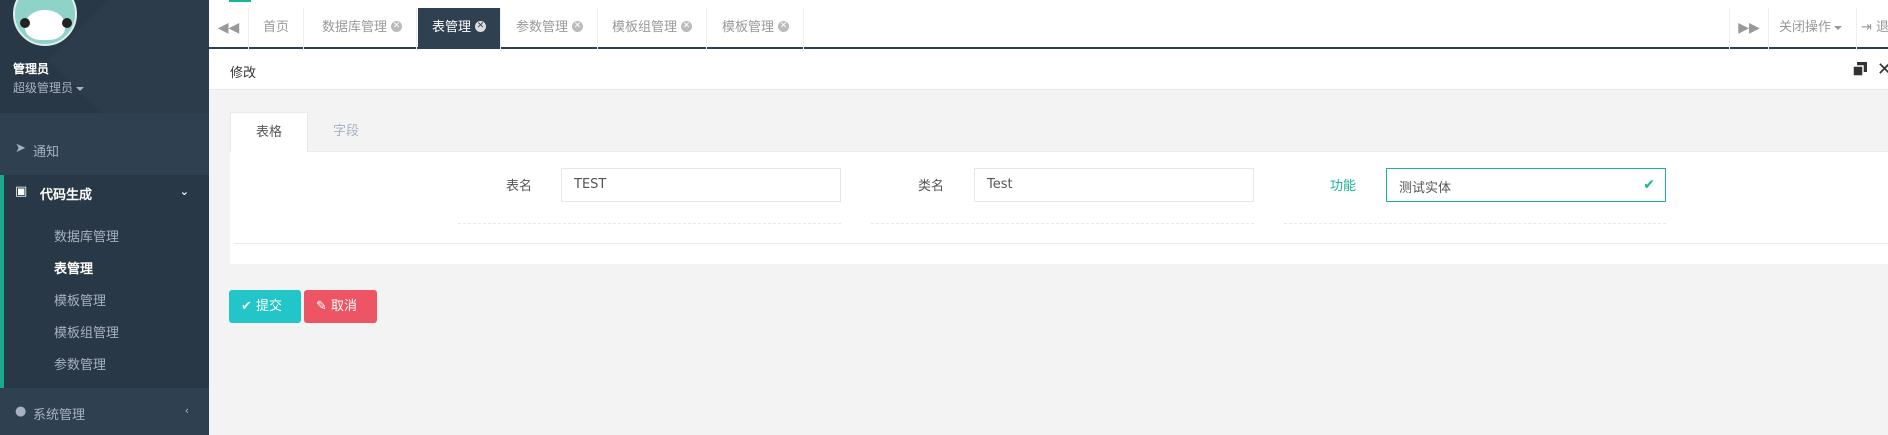 The width and height of the screenshot is (1888, 435). What do you see at coordinates (1860, 69) in the screenshot?
I see `maximize-icon` at bounding box center [1860, 69].